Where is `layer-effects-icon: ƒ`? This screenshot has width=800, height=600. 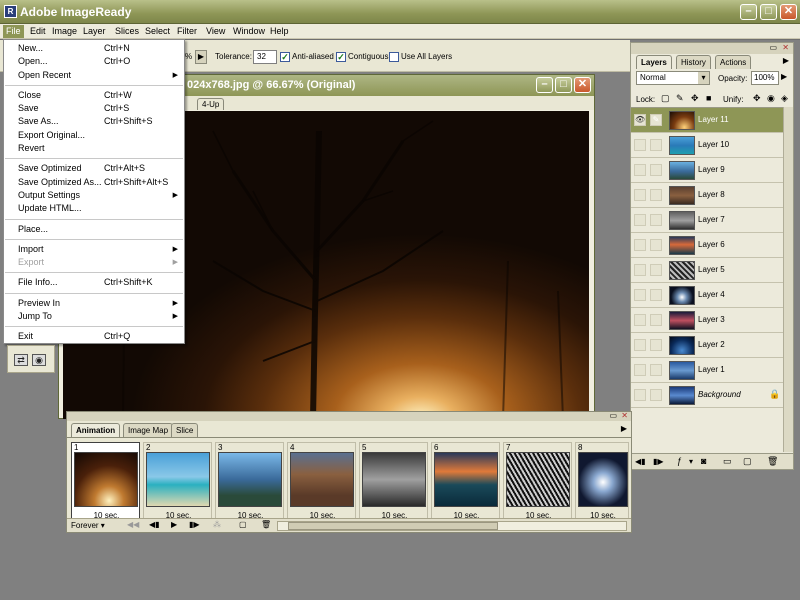 layer-effects-icon: ƒ is located at coordinates (679, 461).